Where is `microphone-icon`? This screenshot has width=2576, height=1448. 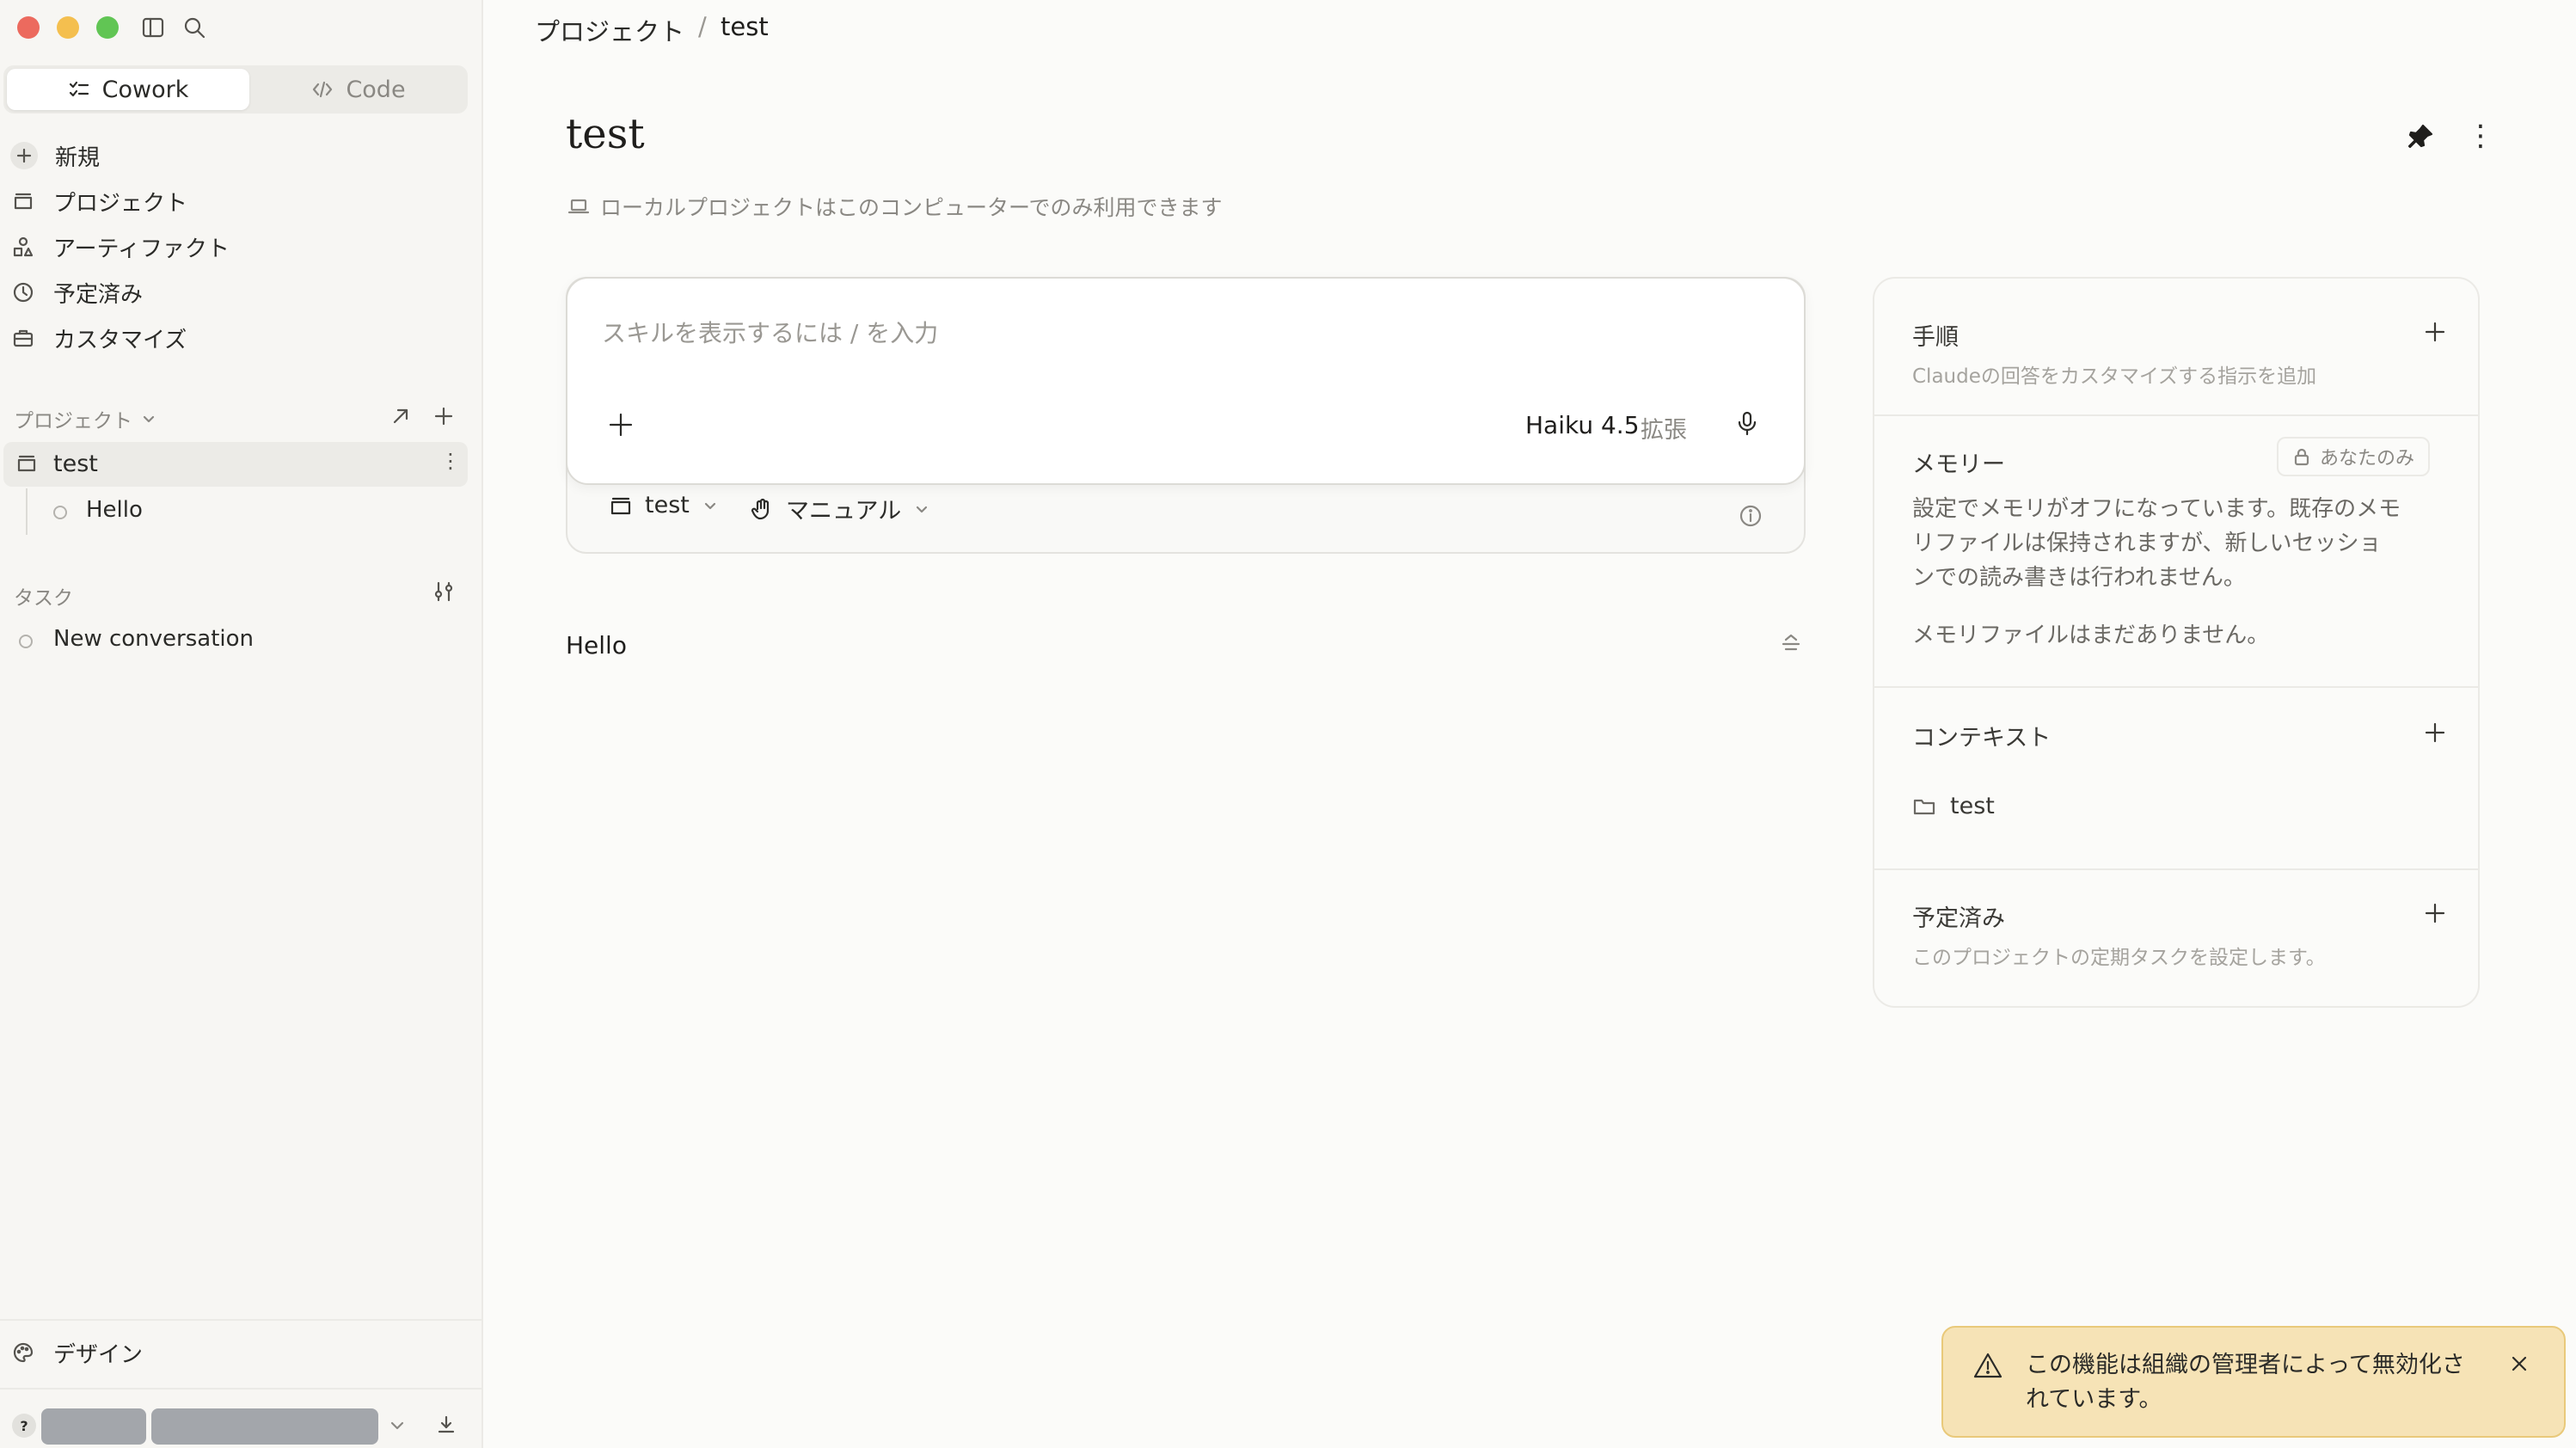
microphone-icon is located at coordinates (1747, 423).